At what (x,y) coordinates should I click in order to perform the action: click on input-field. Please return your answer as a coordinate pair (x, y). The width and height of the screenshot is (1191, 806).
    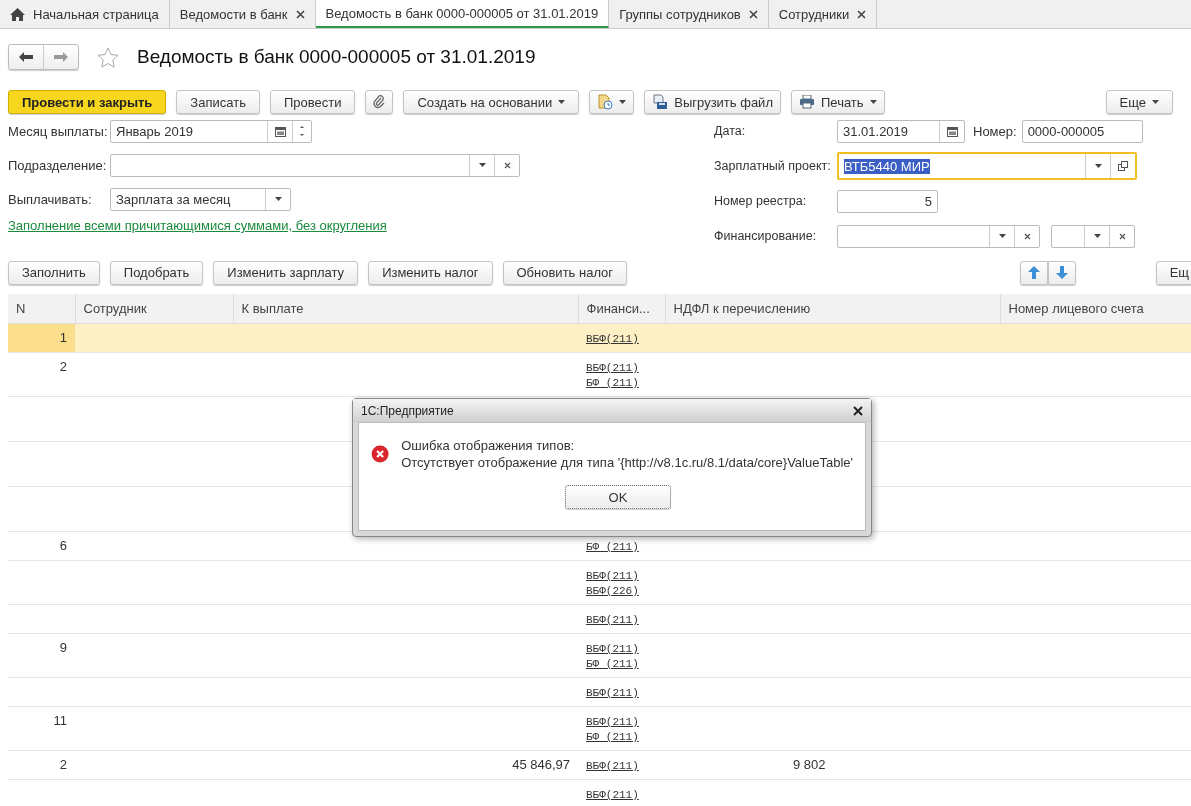
    Looking at the image, I should click on (315, 165).